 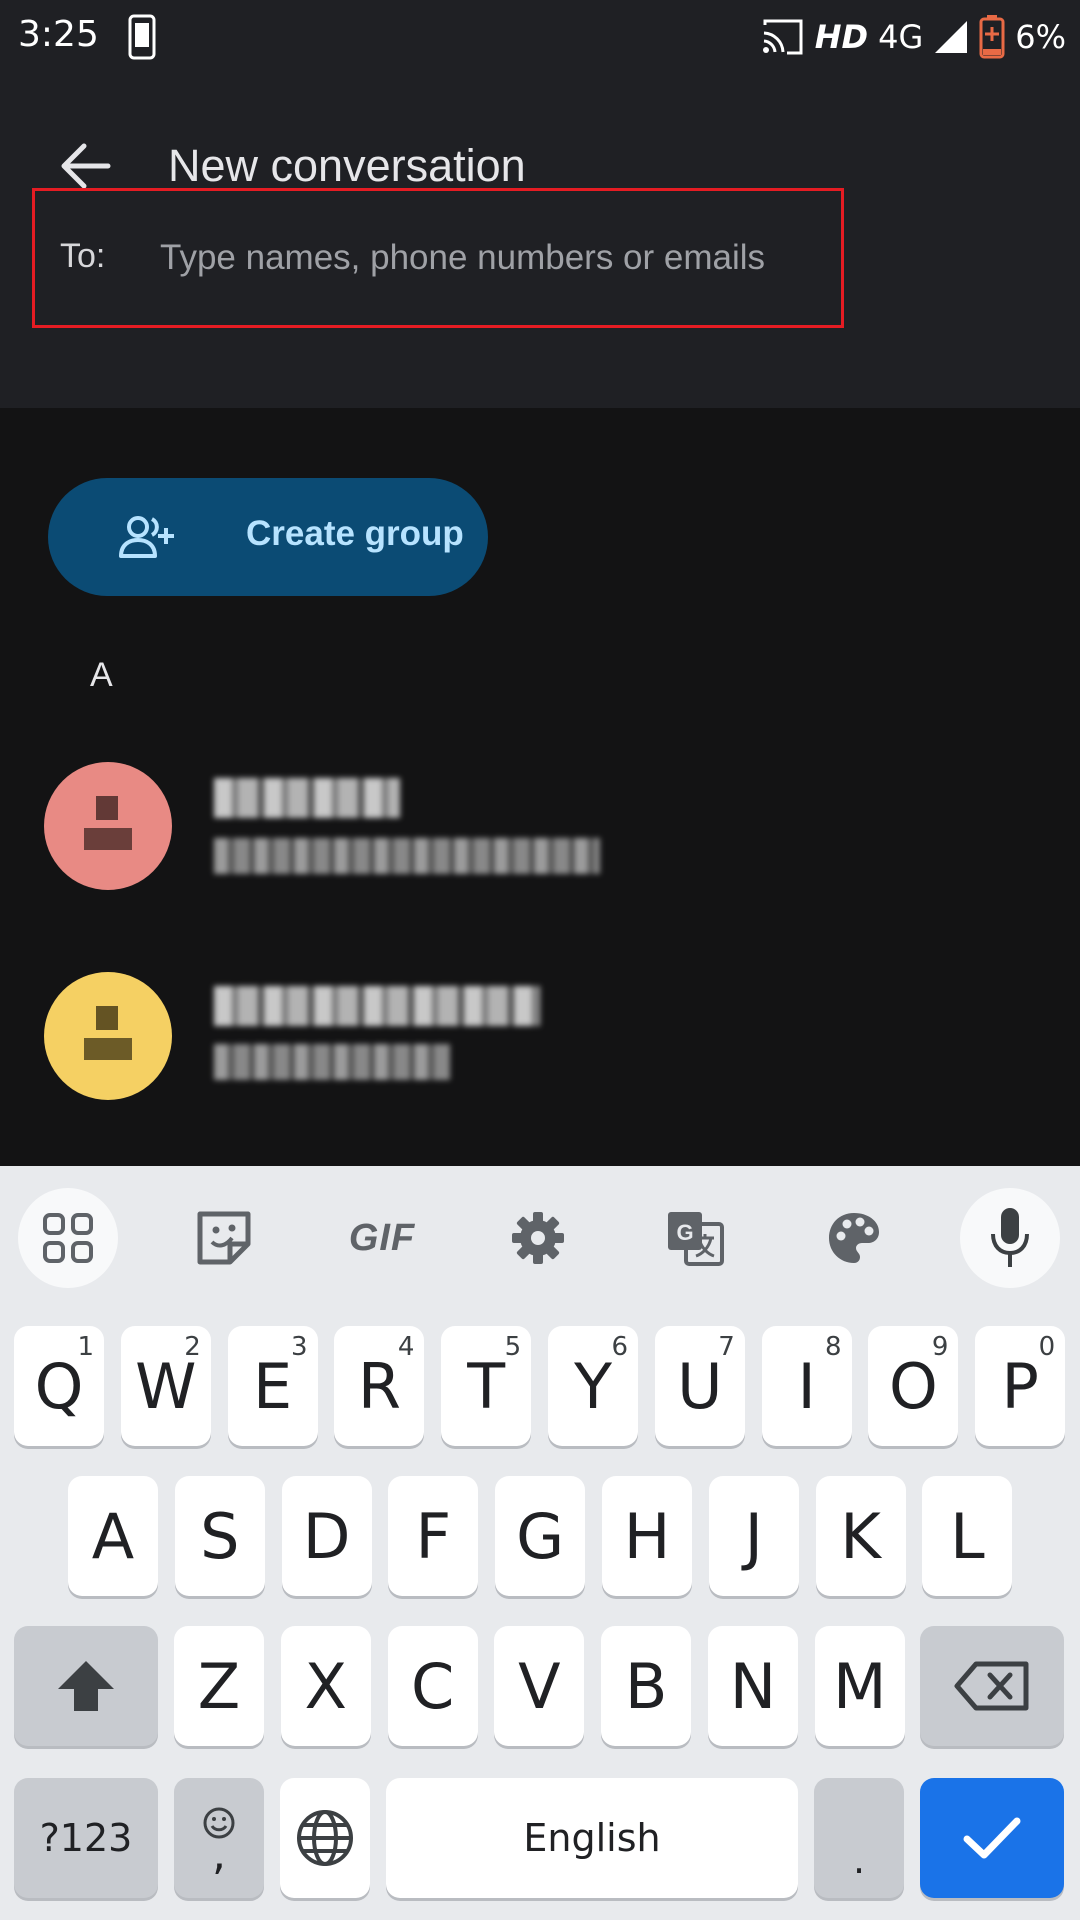 I want to click on key-label: O, so click(x=913, y=1386).